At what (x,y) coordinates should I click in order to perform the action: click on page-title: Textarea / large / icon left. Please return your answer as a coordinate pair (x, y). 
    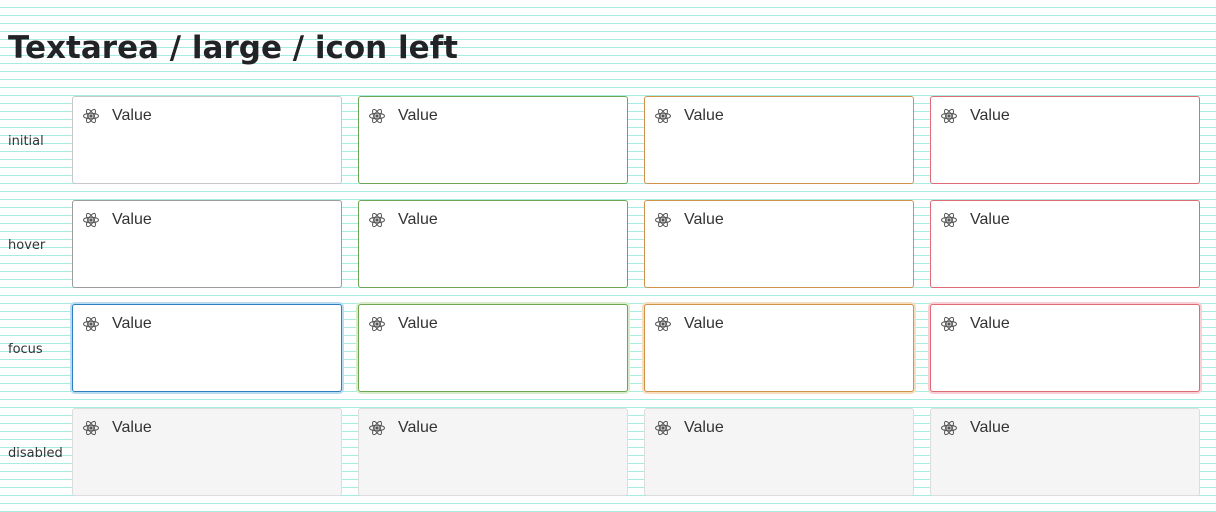
    Looking at the image, I should click on (233, 48).